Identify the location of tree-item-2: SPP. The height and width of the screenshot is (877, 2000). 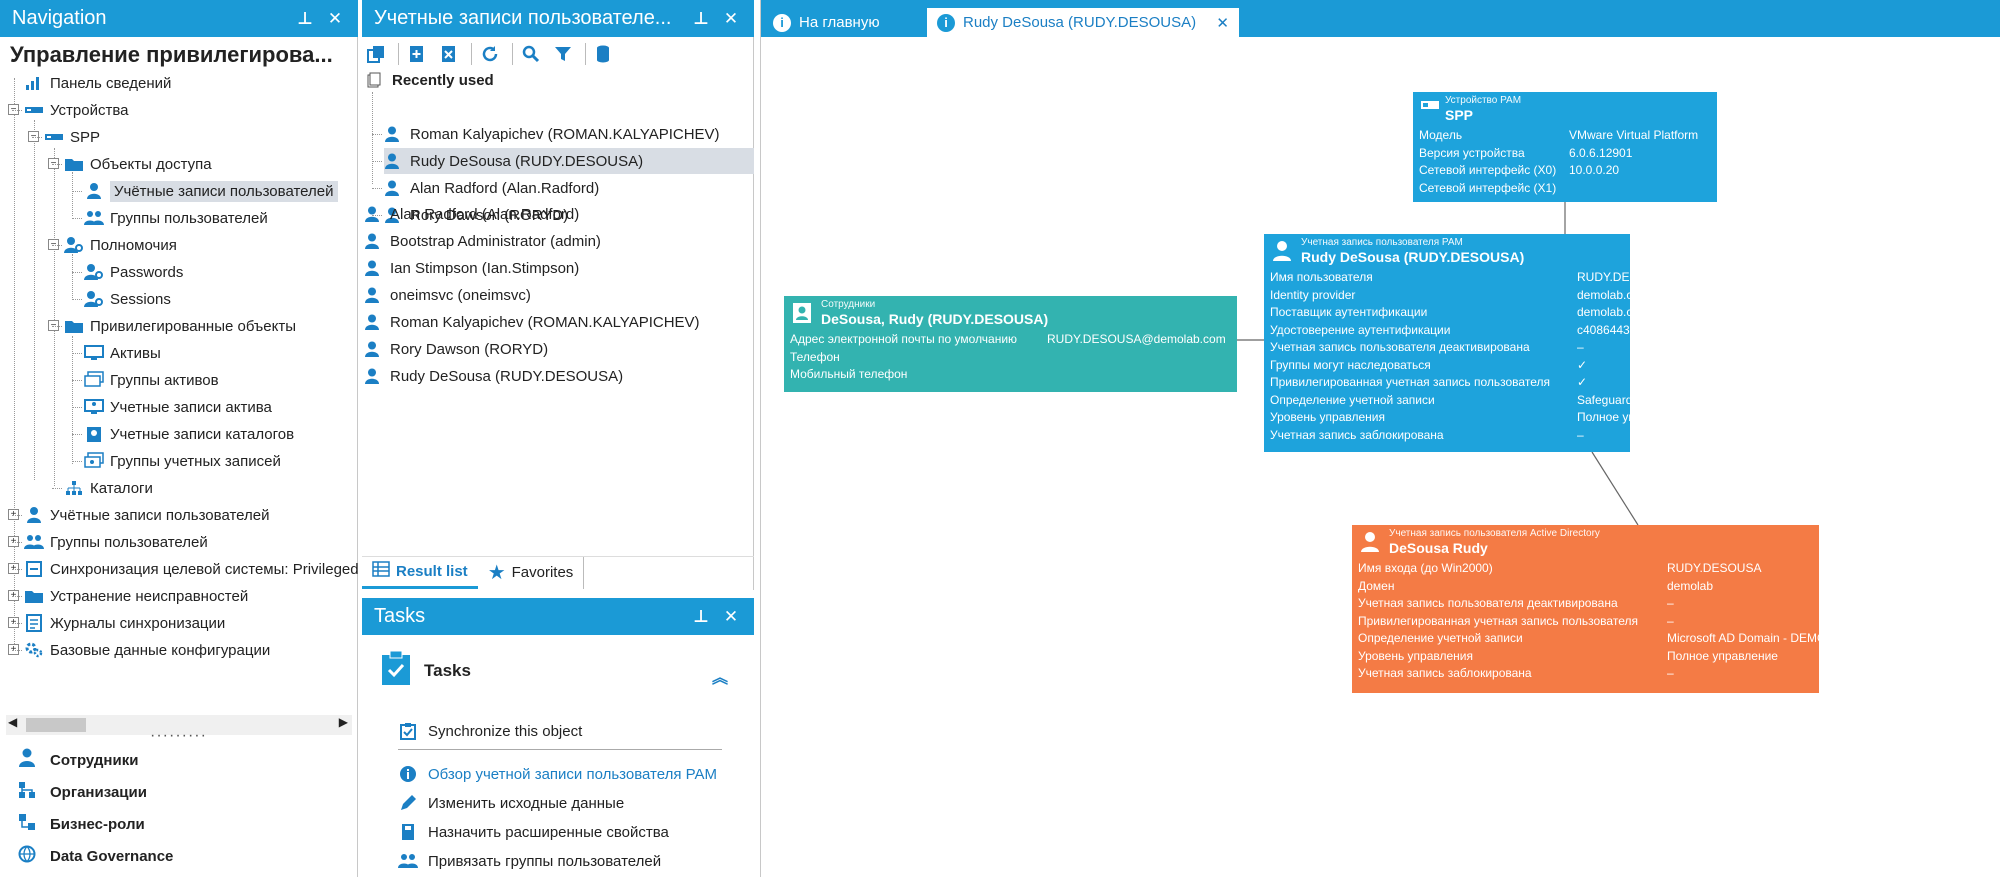
(72, 137).